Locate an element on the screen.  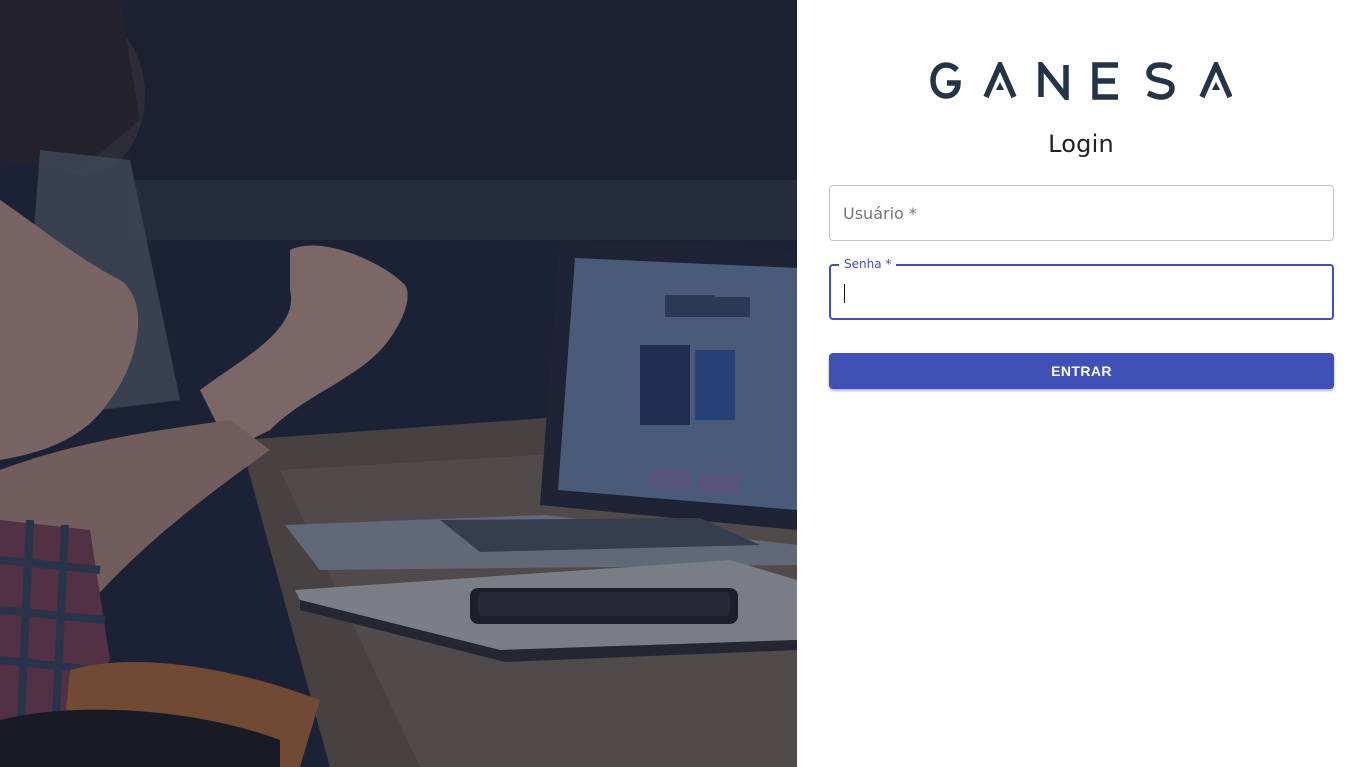
ganesa-logo-mark is located at coordinates (1081, 81).